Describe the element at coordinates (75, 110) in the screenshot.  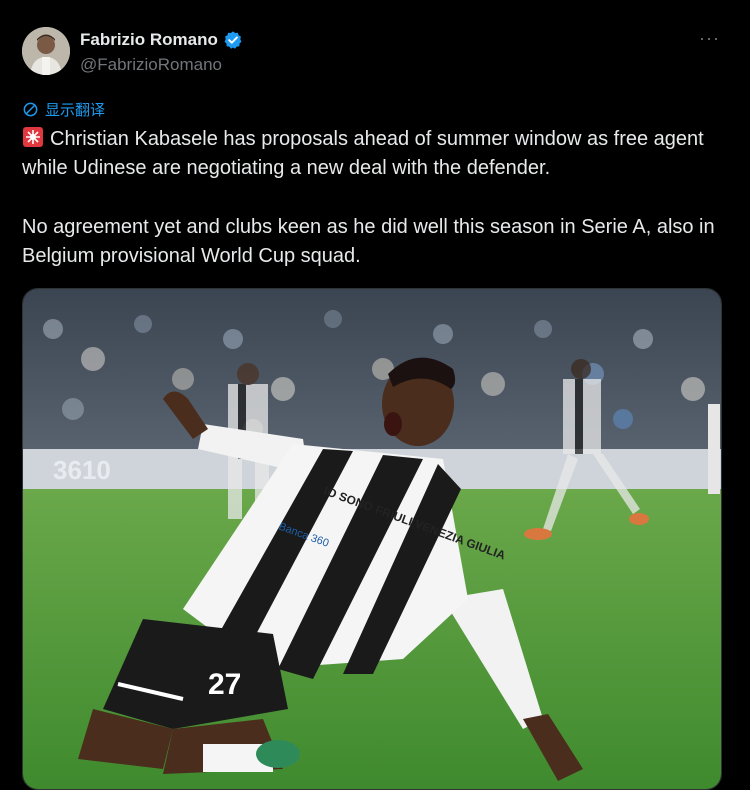
I see `translate-label: 显示翻译` at that location.